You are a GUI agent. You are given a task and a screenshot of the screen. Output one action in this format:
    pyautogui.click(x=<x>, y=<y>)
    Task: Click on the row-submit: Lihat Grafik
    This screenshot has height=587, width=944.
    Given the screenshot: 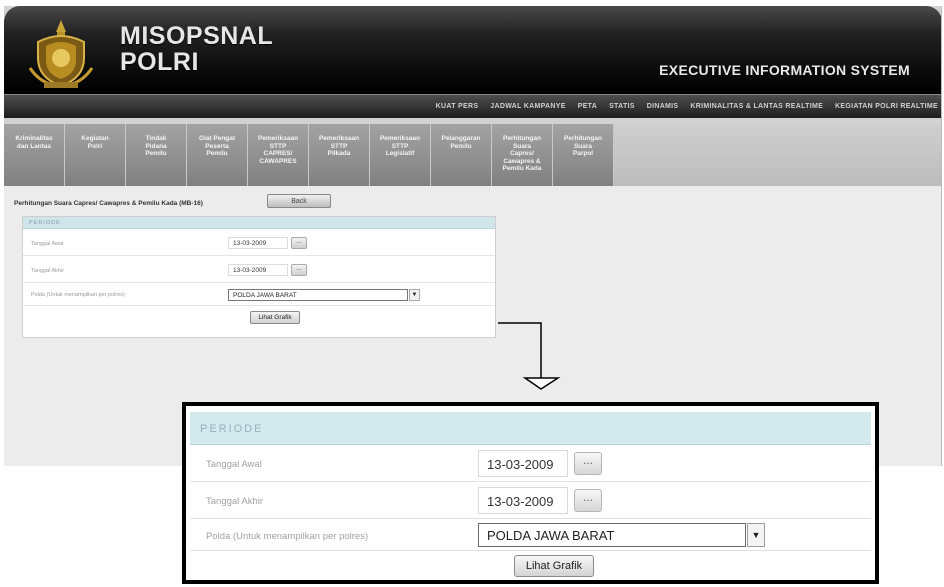 What is the action you would take?
    pyautogui.click(x=259, y=322)
    